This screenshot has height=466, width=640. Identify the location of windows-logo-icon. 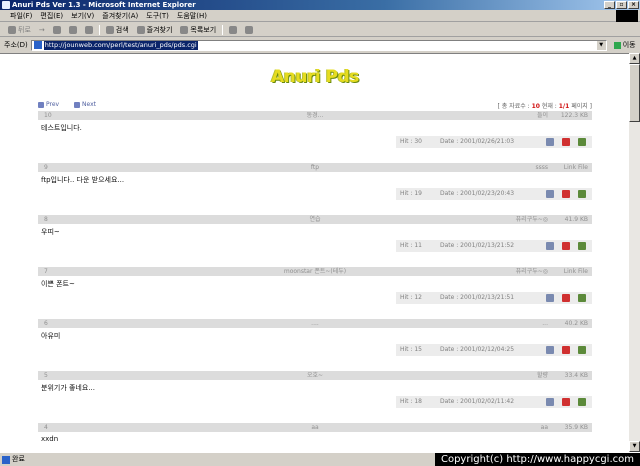
(627, 16).